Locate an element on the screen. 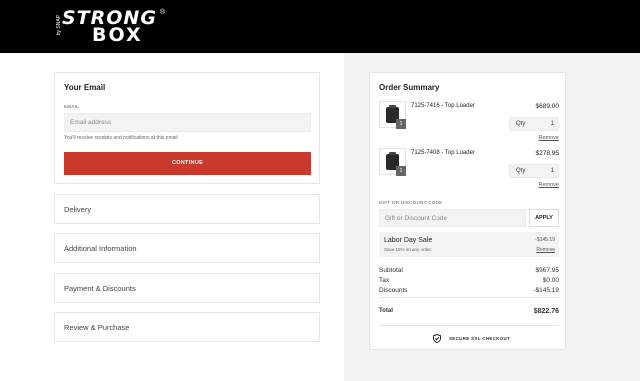 This screenshot has width=640, height=381. secure-checkout-text: SECURE SSL CHECKOUT is located at coordinates (480, 338).